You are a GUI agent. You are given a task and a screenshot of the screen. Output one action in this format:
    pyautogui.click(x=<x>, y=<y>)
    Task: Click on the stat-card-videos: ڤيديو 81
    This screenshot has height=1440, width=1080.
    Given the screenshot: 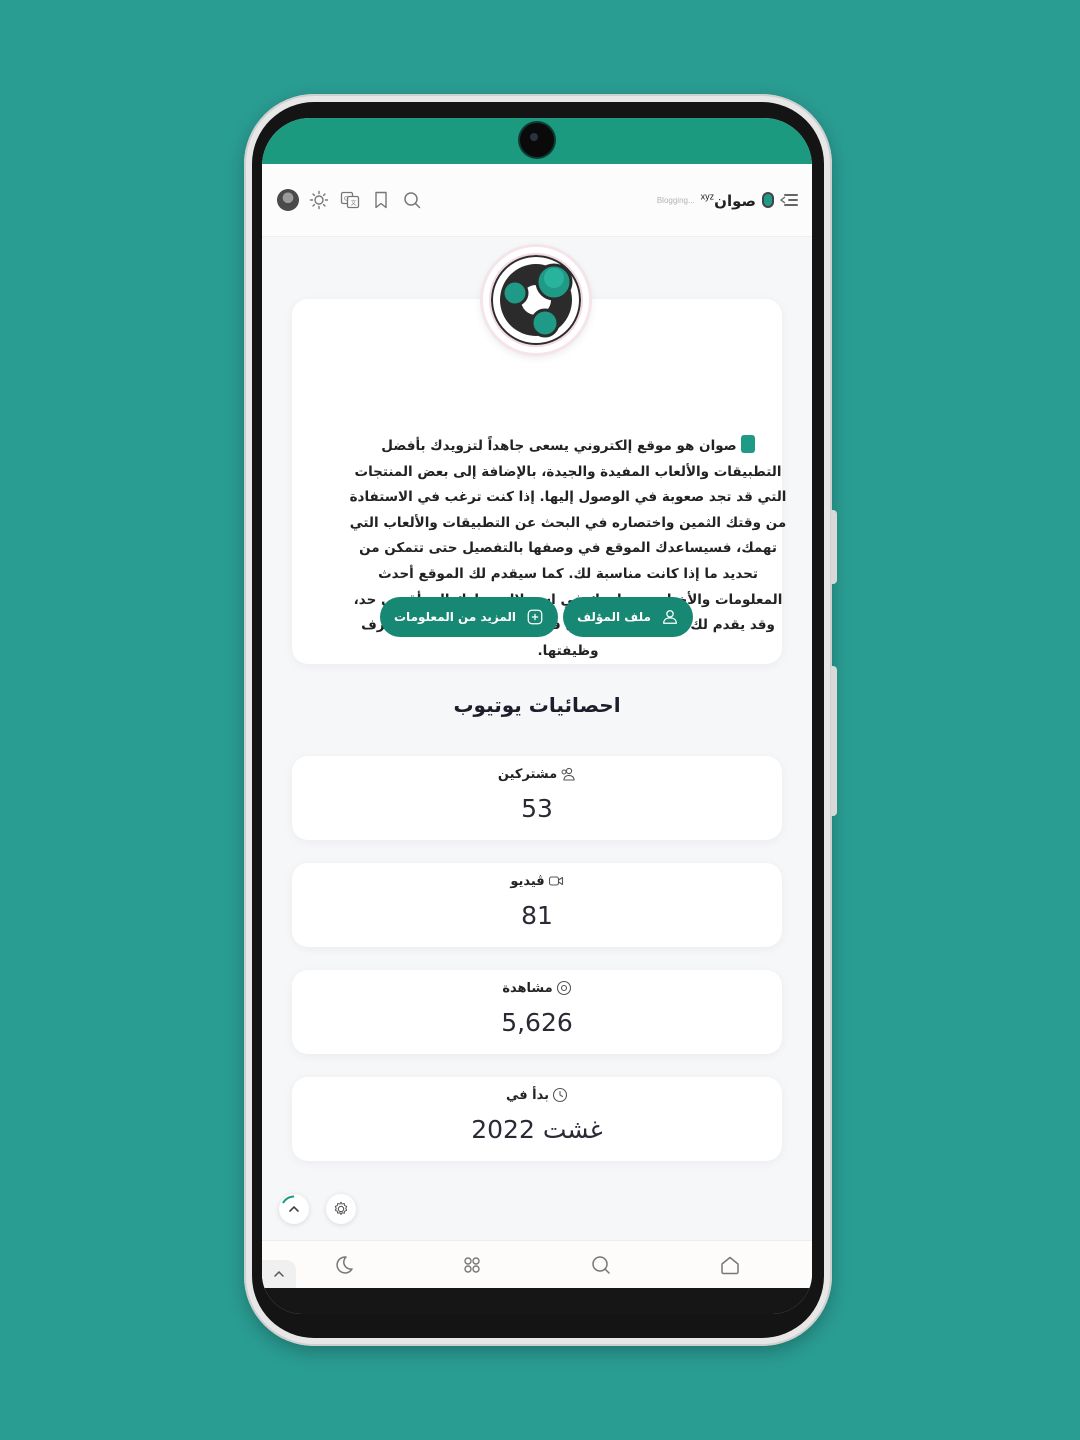 What is the action you would take?
    pyautogui.click(x=537, y=905)
    